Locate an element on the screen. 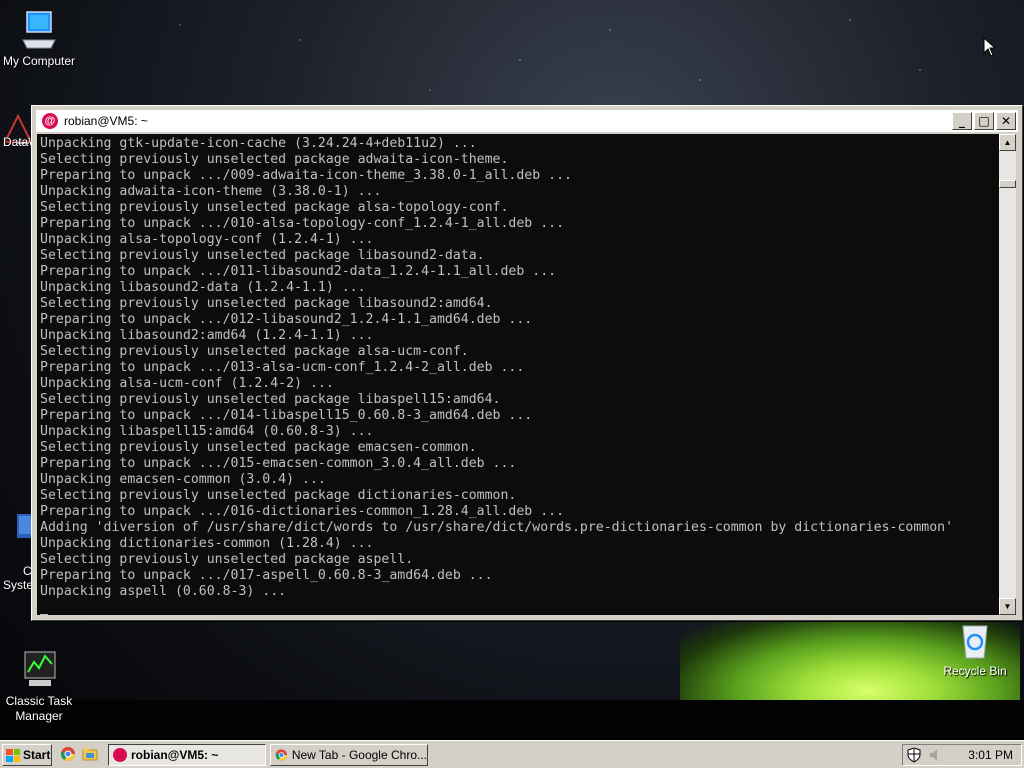  task-label: robian@VM5: ~ is located at coordinates (175, 755).